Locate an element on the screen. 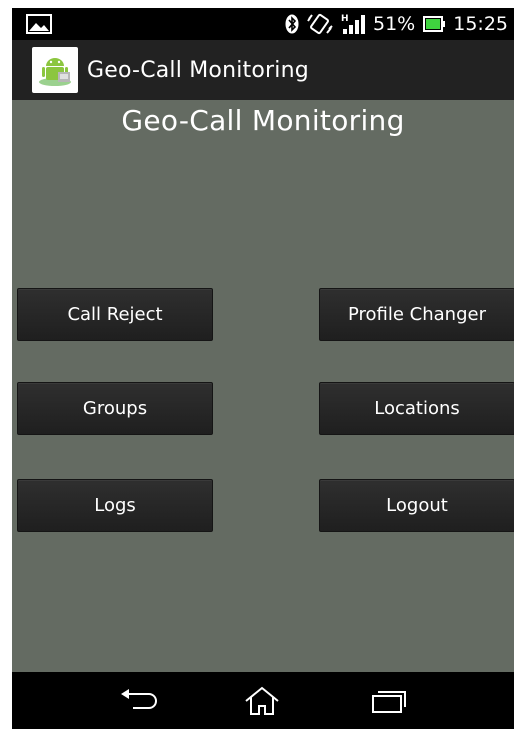 The image size is (514, 729). app-title: Geo-Call Monitoring is located at coordinates (198, 70).